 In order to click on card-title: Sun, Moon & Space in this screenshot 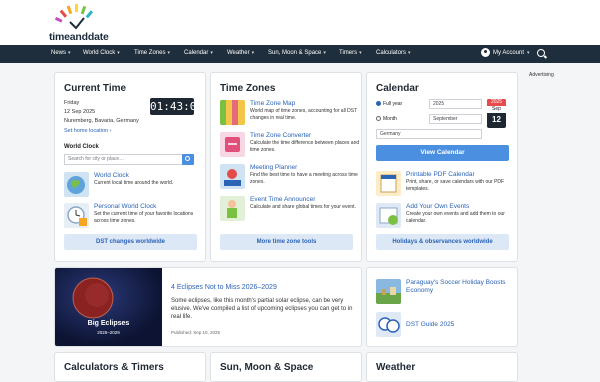, I will do `click(267, 367)`.